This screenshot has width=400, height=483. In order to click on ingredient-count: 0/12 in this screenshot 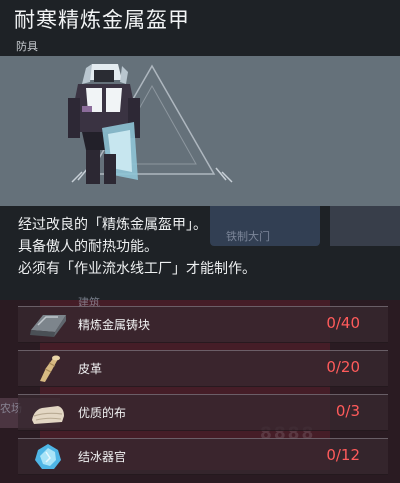, I will do `click(343, 455)`.